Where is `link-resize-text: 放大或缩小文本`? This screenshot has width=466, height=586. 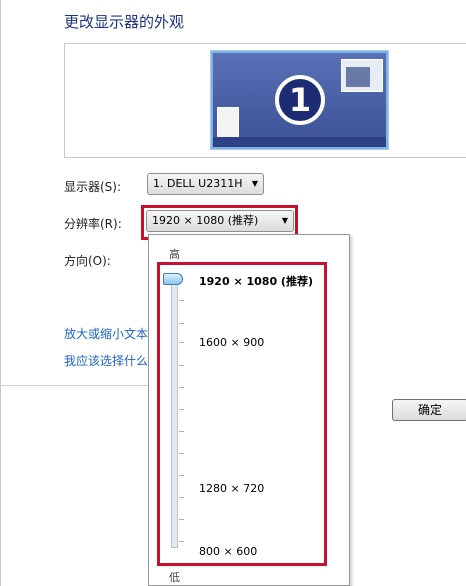 link-resize-text: 放大或缩小文本 is located at coordinates (106, 333).